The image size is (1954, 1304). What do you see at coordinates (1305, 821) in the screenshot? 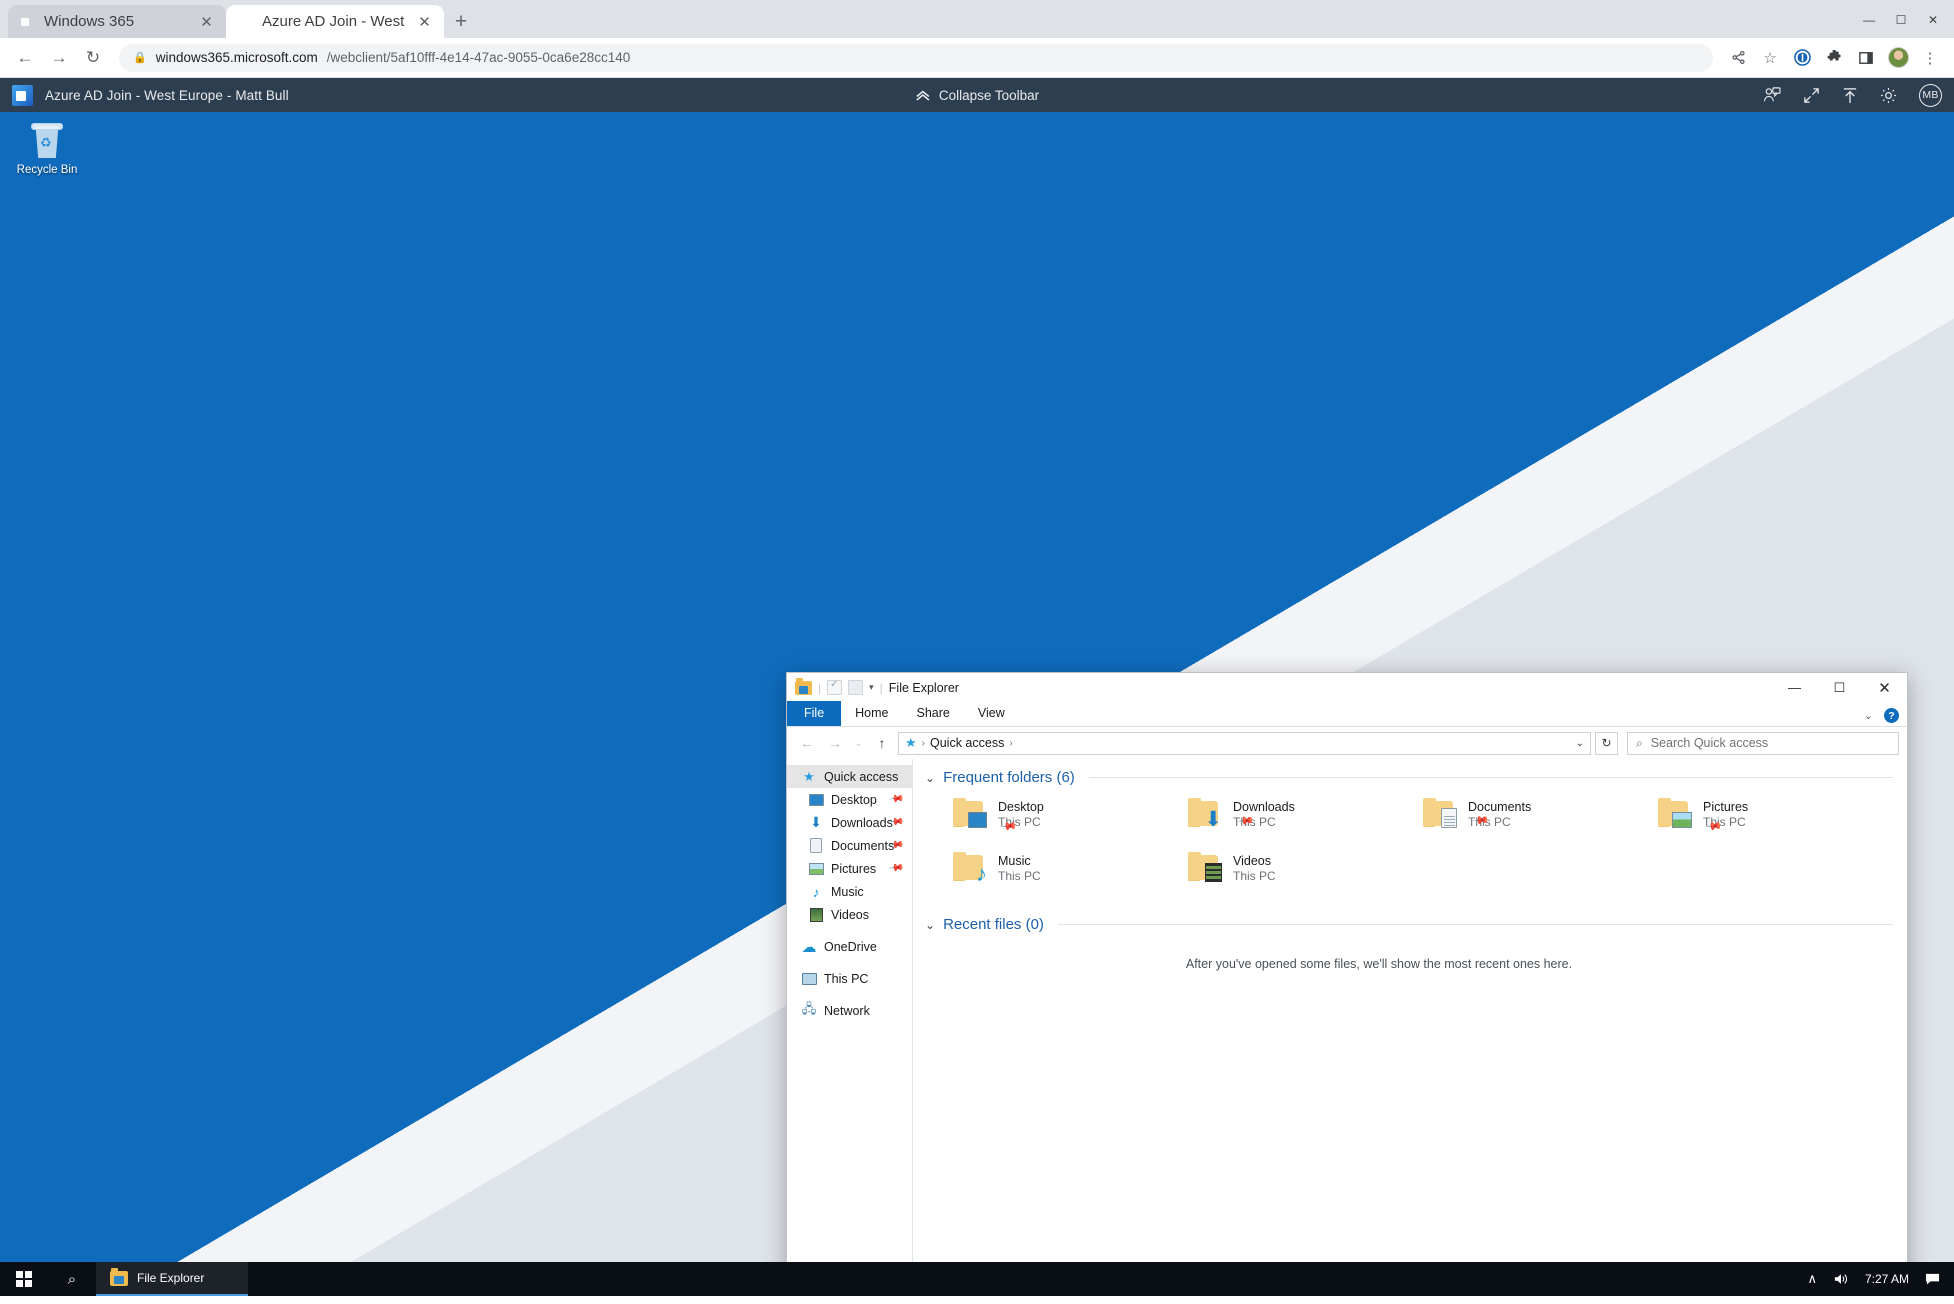
I see `folder-tile-downloads: ⬇ Downloads This PC 📌` at bounding box center [1305, 821].